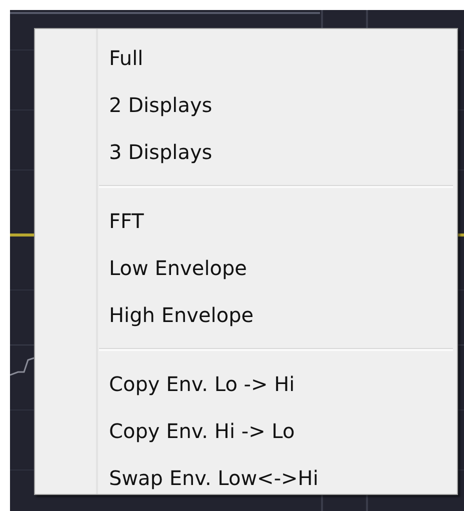  Describe the element at coordinates (275, 221) in the screenshot. I see `menu-item: FFT` at that location.